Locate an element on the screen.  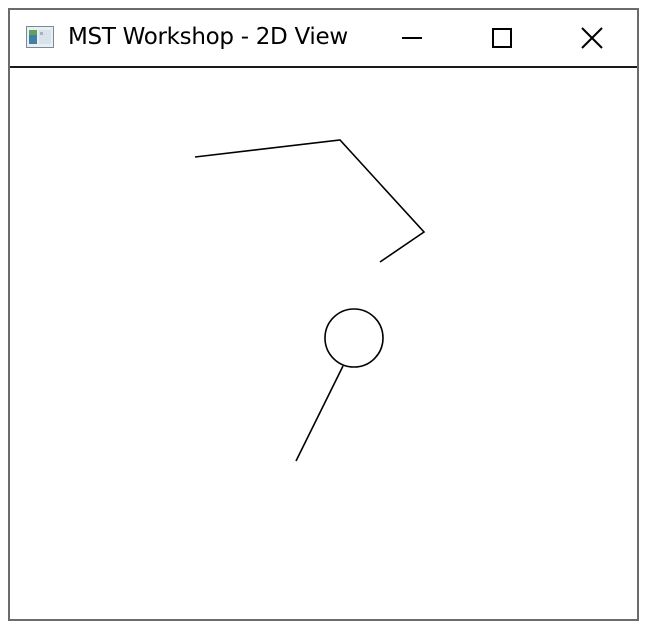
minimize-button is located at coordinates (412, 38).